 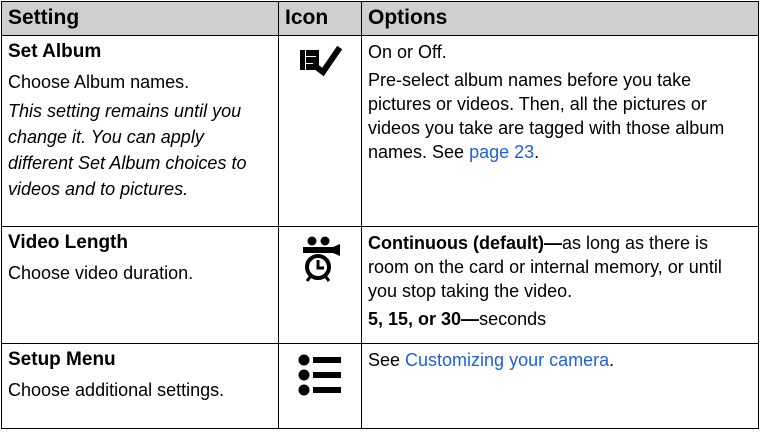 I want to click on video-timer-icon, so click(x=321, y=259).